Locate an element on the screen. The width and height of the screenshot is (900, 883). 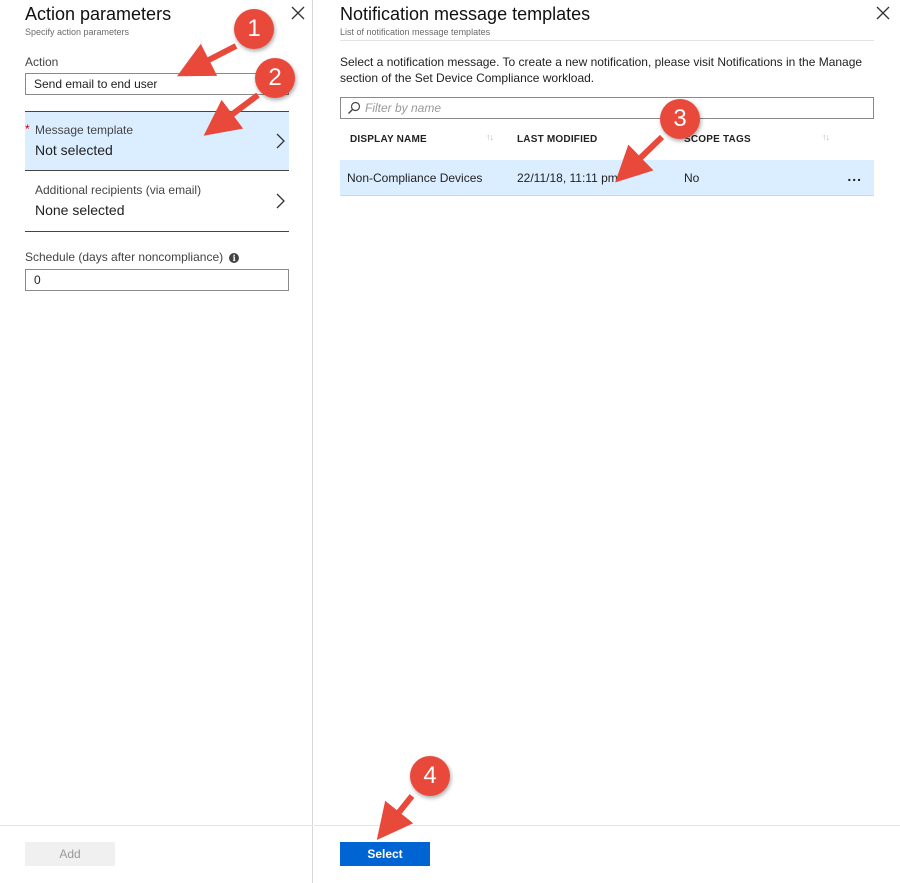
callout-badge-4: 4 is located at coordinates (430, 776).